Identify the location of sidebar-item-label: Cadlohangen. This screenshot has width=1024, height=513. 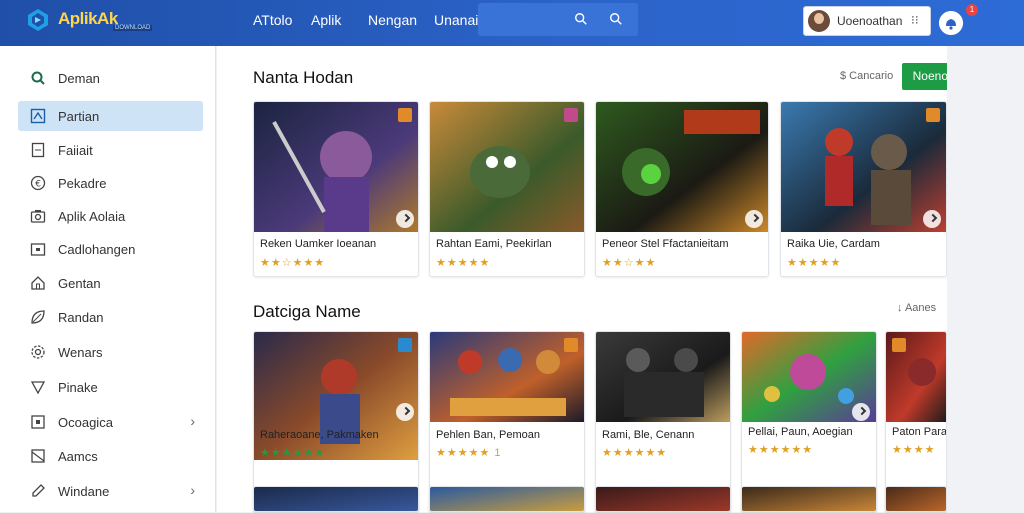
(97, 249).